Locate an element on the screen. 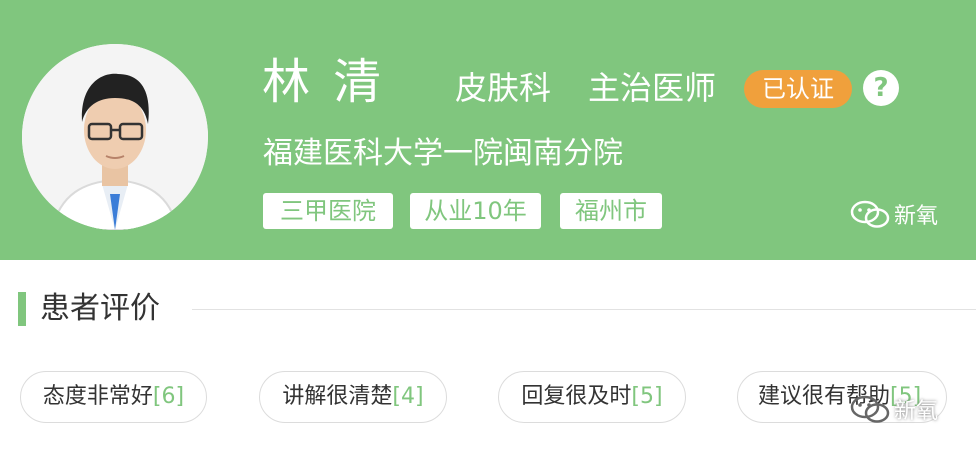 Image resolution: width=976 pixels, height=458 pixels. doctor-name: 林 清 is located at coordinates (324, 82).